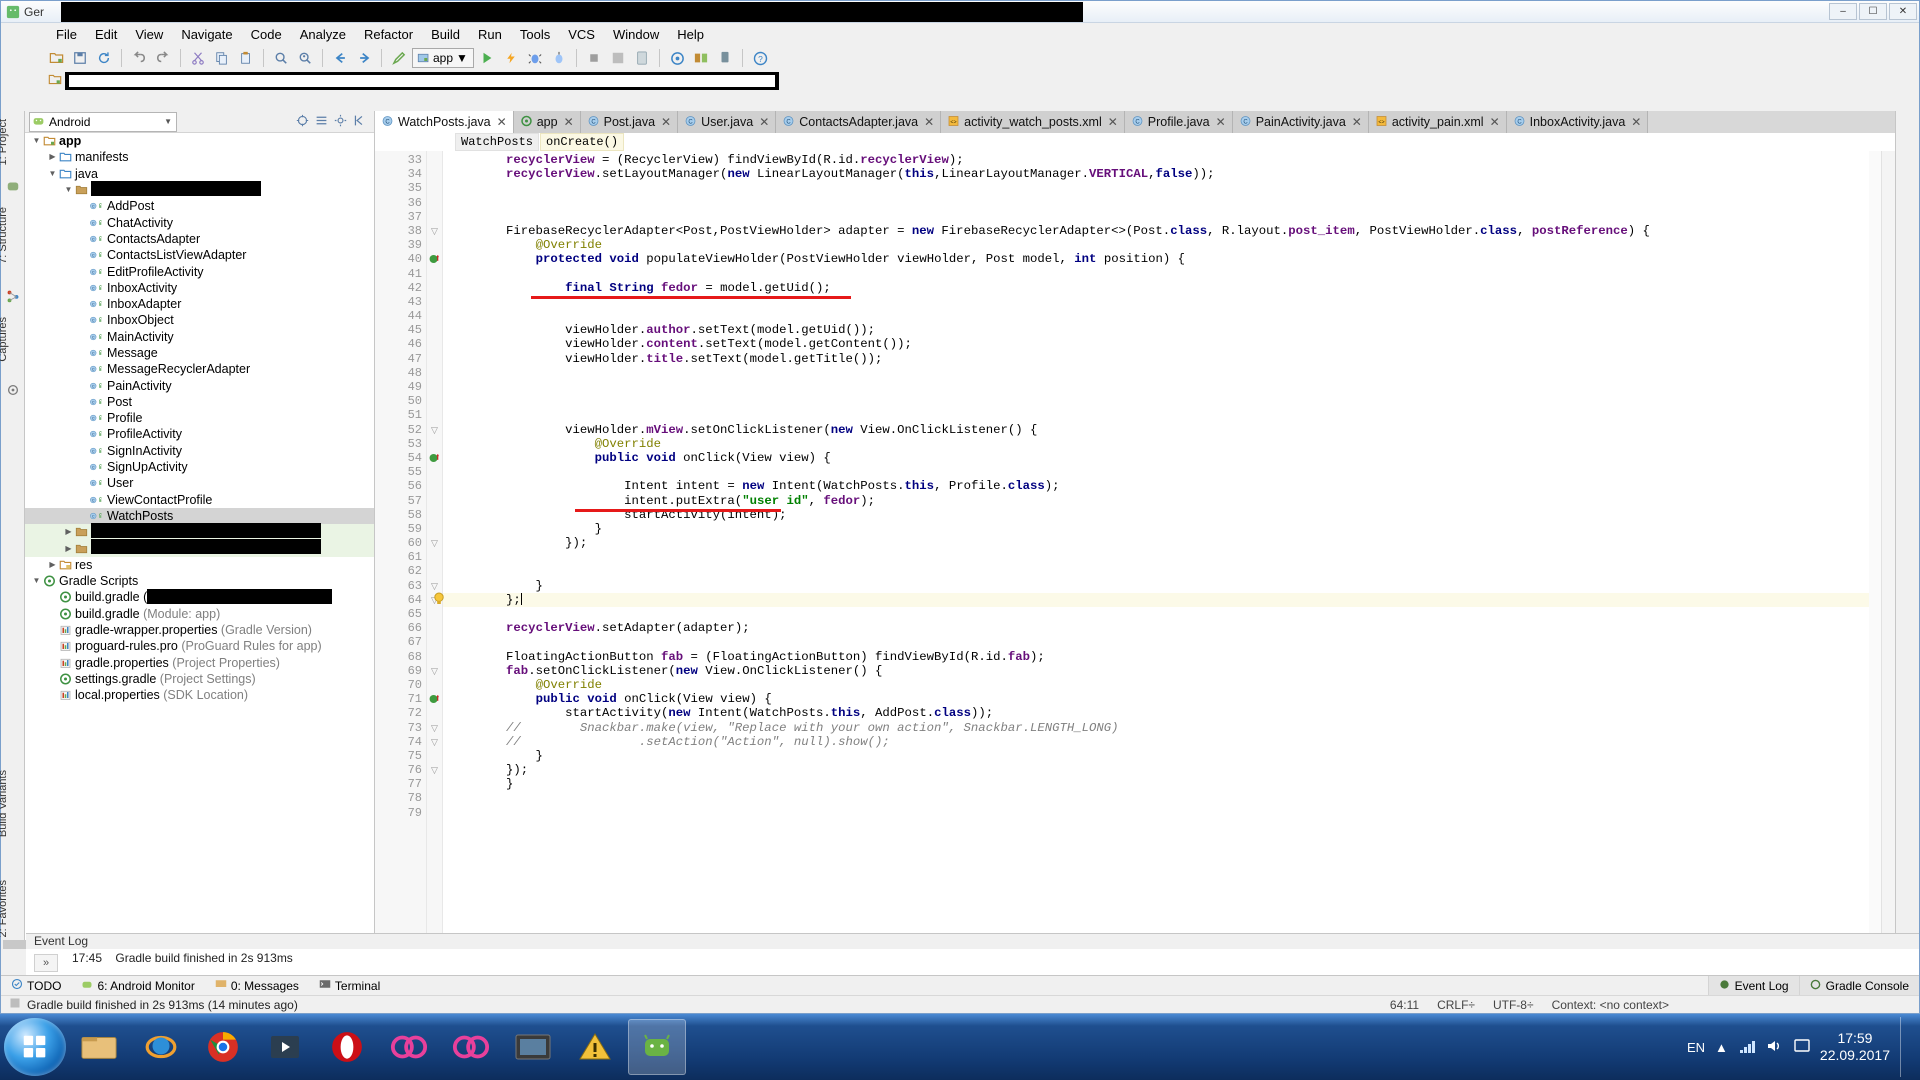 This screenshot has height=1080, width=1920. Describe the element at coordinates (199, 255) in the screenshot. I see `tree-node: C ContactsListViewAdapter` at that location.